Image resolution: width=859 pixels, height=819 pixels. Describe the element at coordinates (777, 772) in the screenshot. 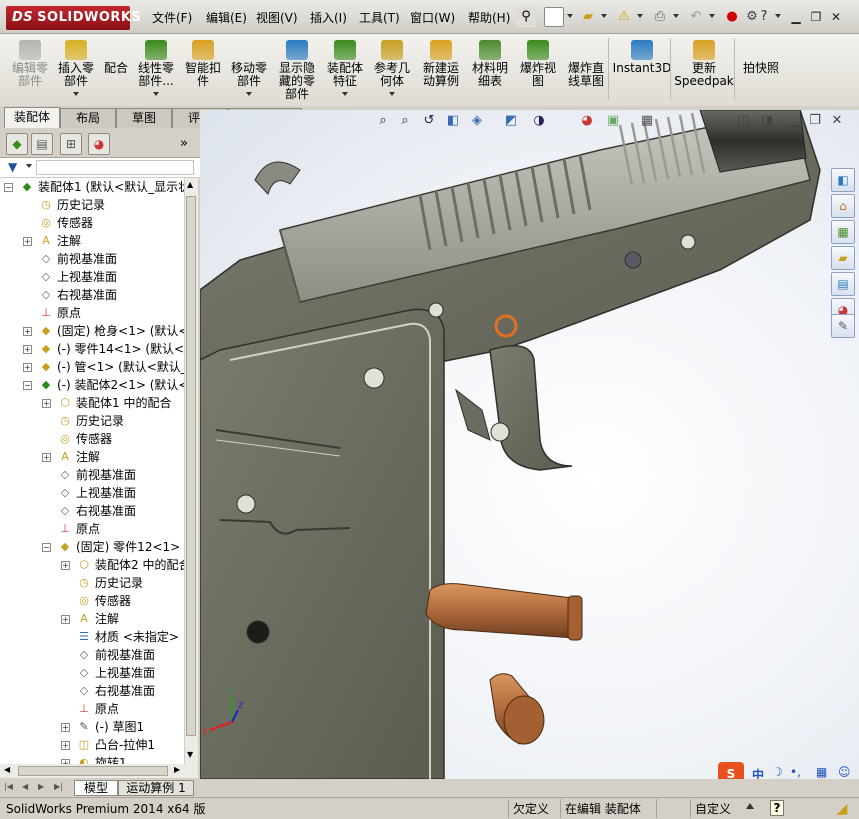

I see `half-width-icon: ☽` at that location.